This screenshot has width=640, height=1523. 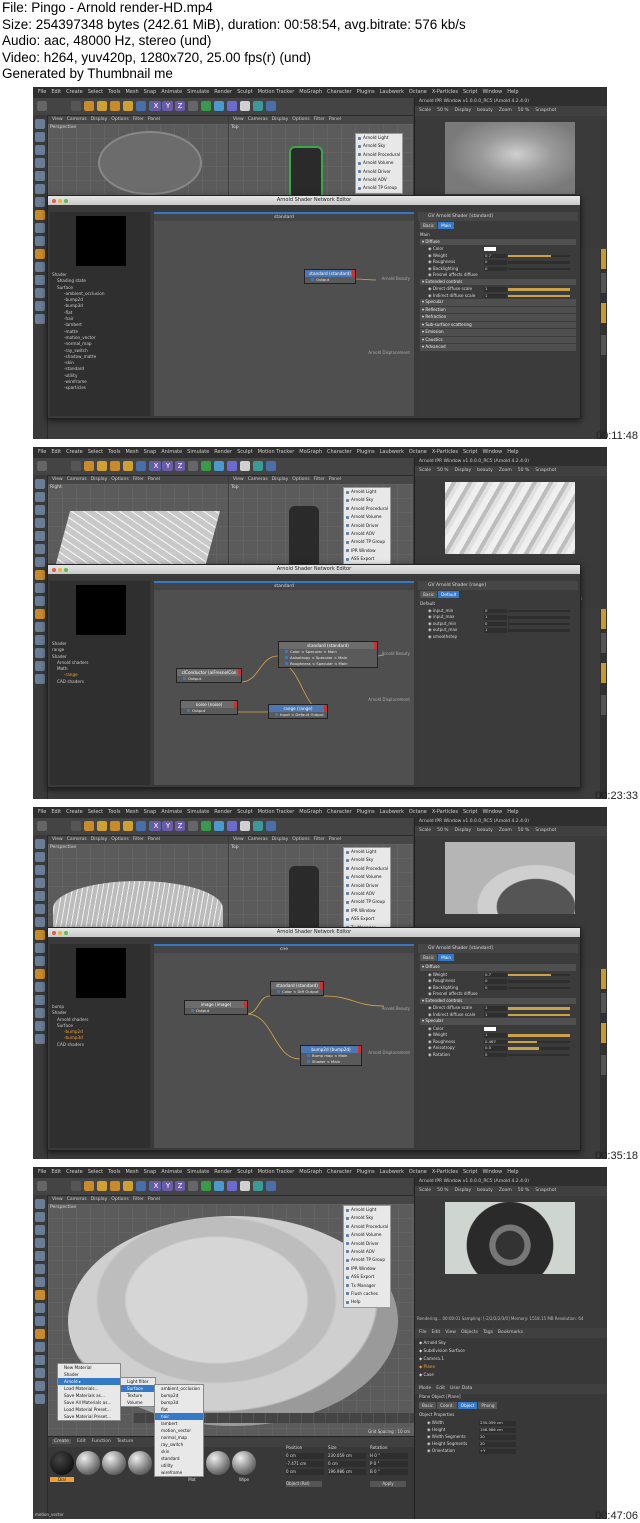 I want to click on arnold-menu-item-flush-caches: Flush caches, so click(x=367, y=1294).